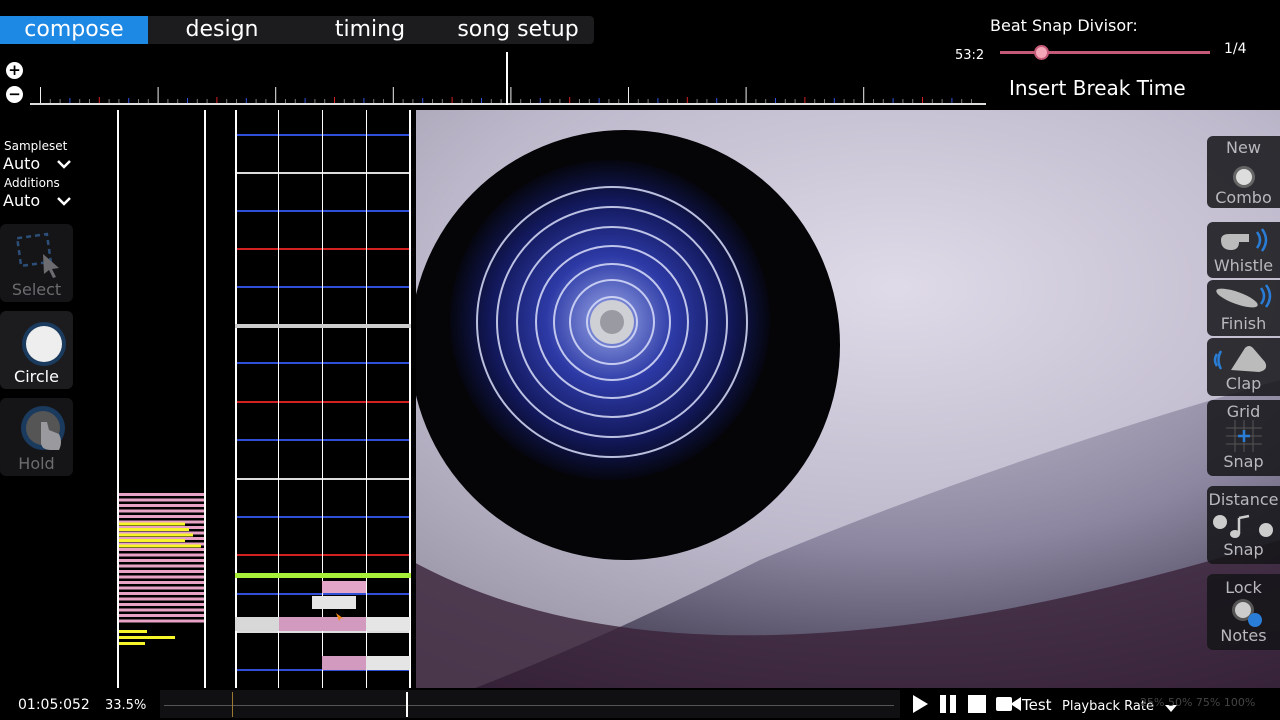  I want to click on test-camera-icon, so click(1009, 704).